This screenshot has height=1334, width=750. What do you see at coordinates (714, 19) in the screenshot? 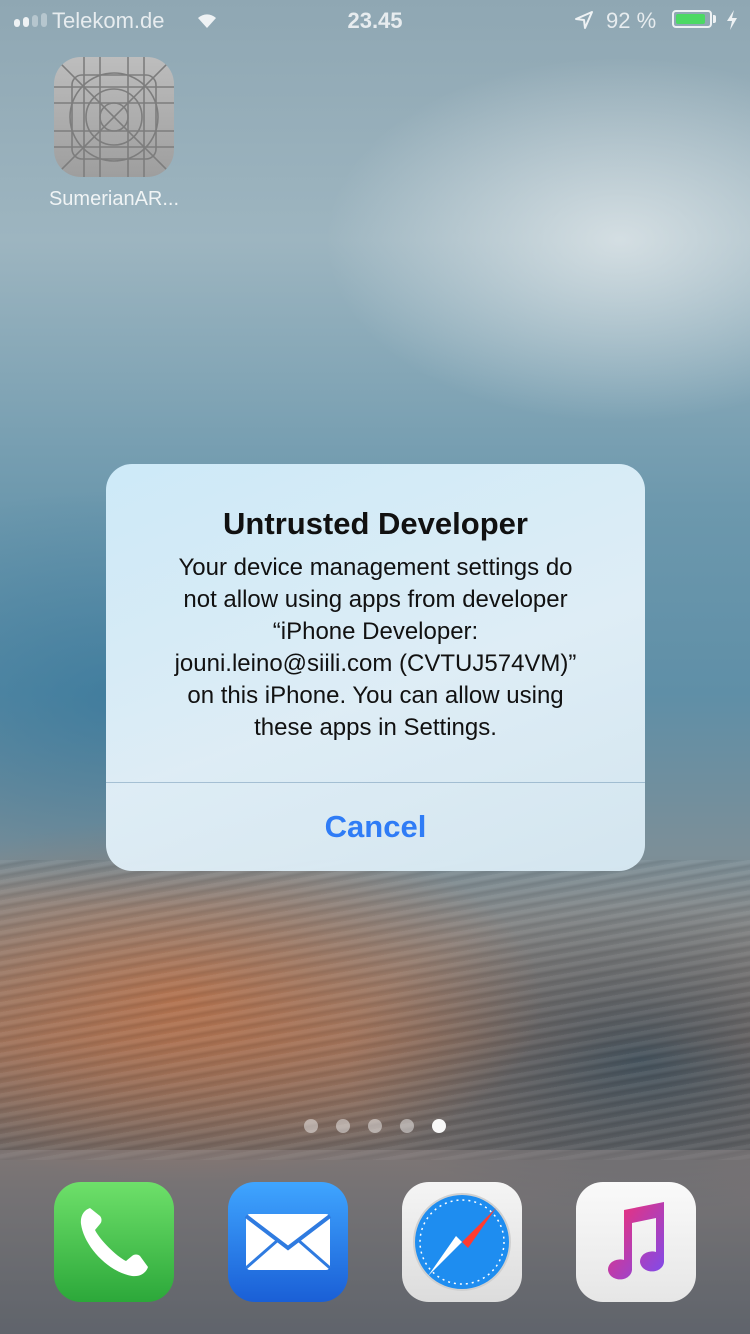
I see `battery-tip` at bounding box center [714, 19].